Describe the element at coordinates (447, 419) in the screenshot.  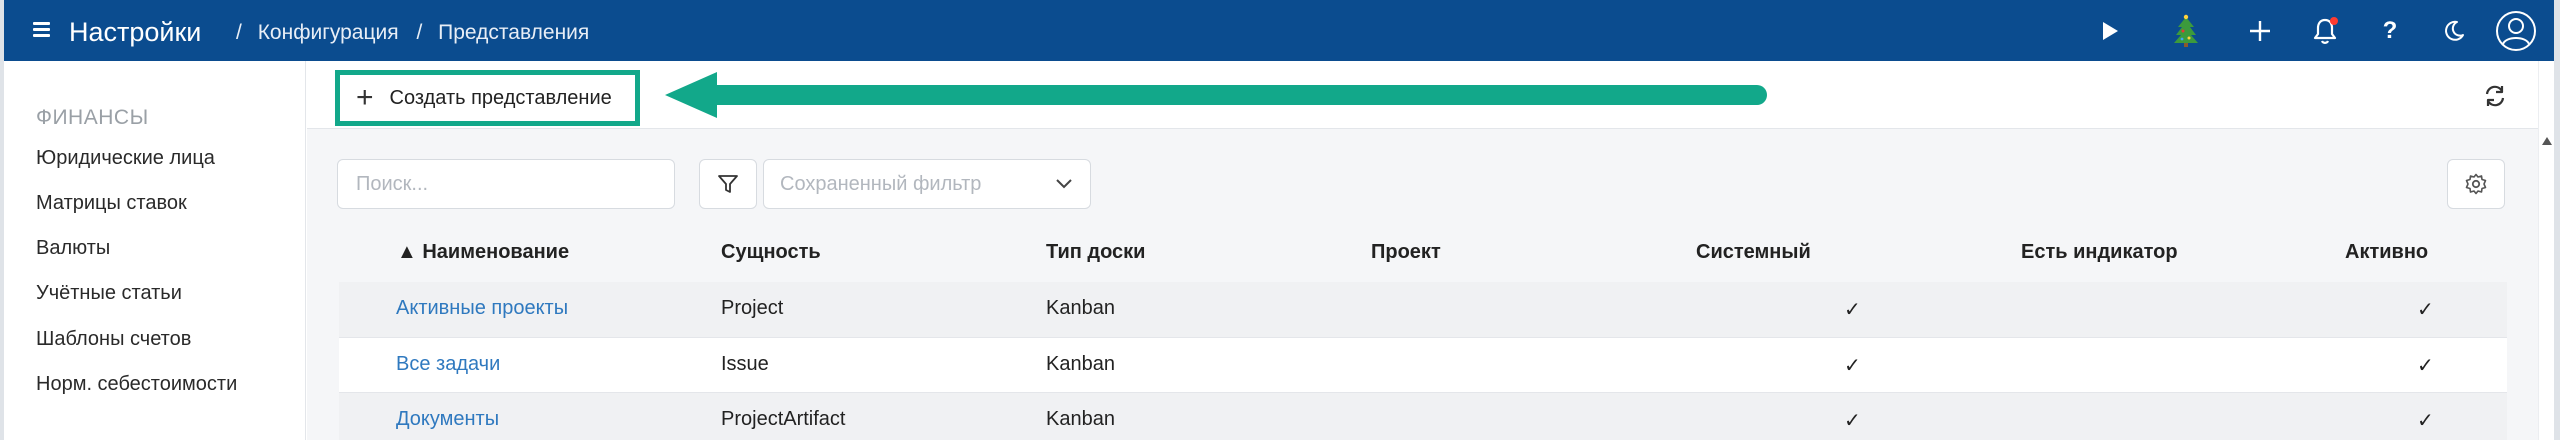
I see `view-name-link: Документы` at that location.